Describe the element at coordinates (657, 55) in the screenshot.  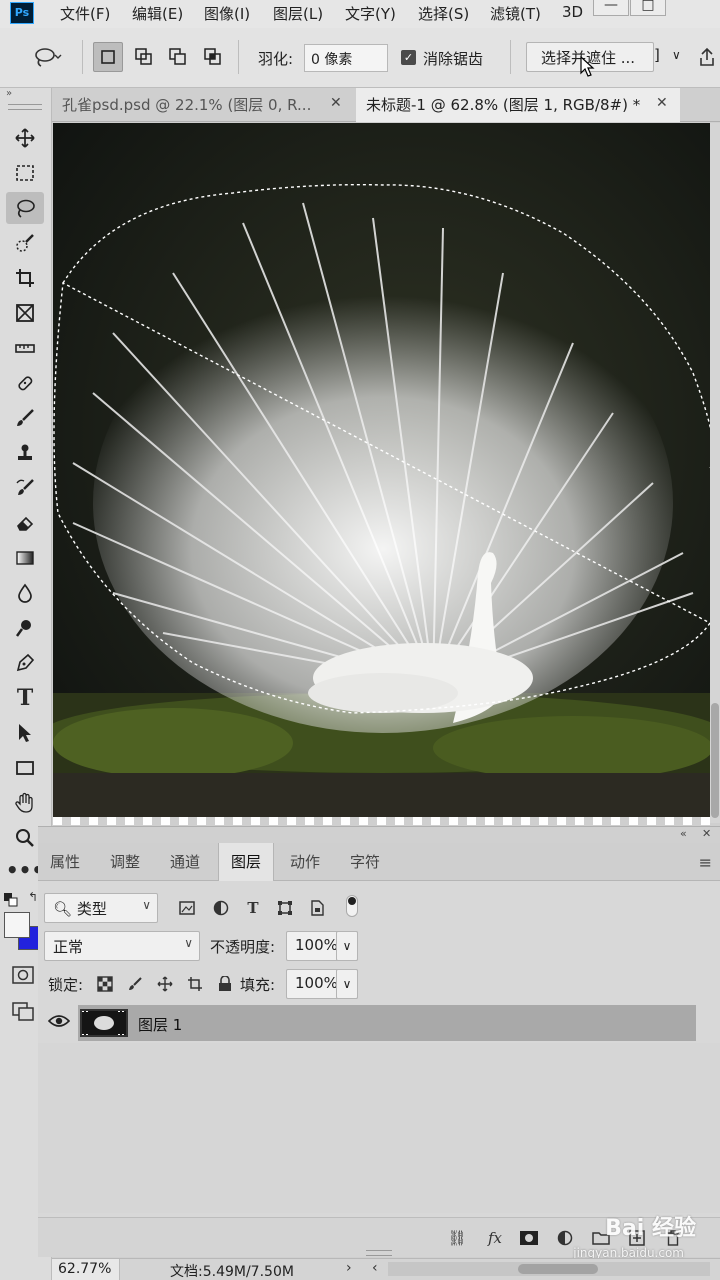
I see `bracket-icon: ]` at that location.